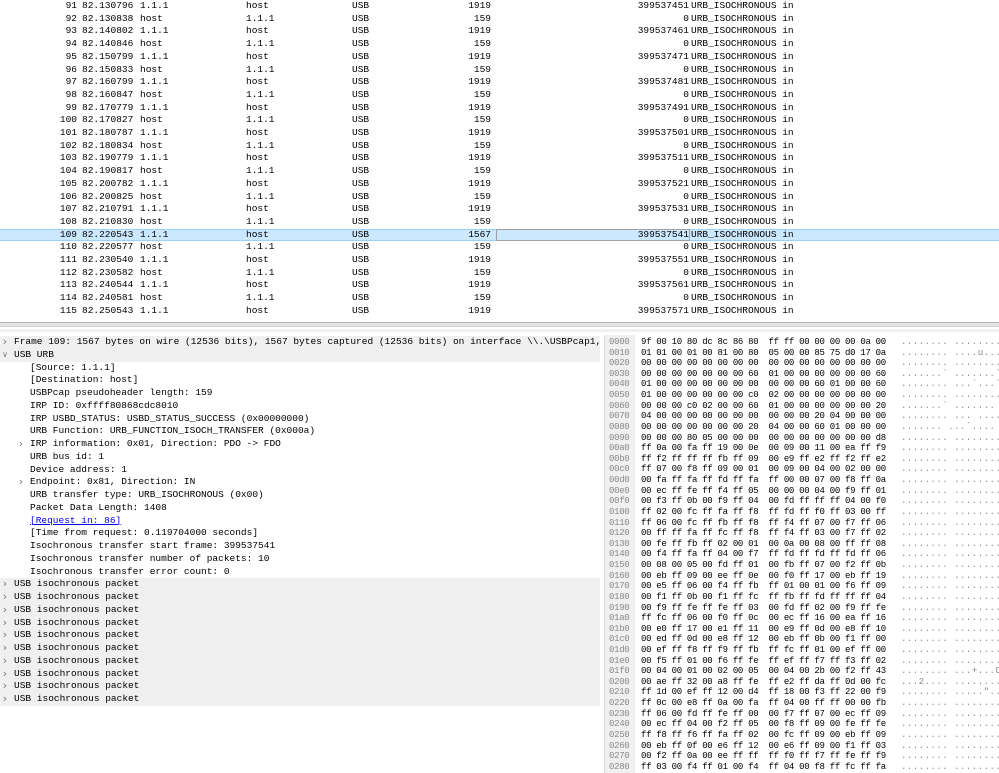 The width and height of the screenshot is (999, 773). I want to click on tree-field: Isochronous transfer error count: 0, so click(300, 572).